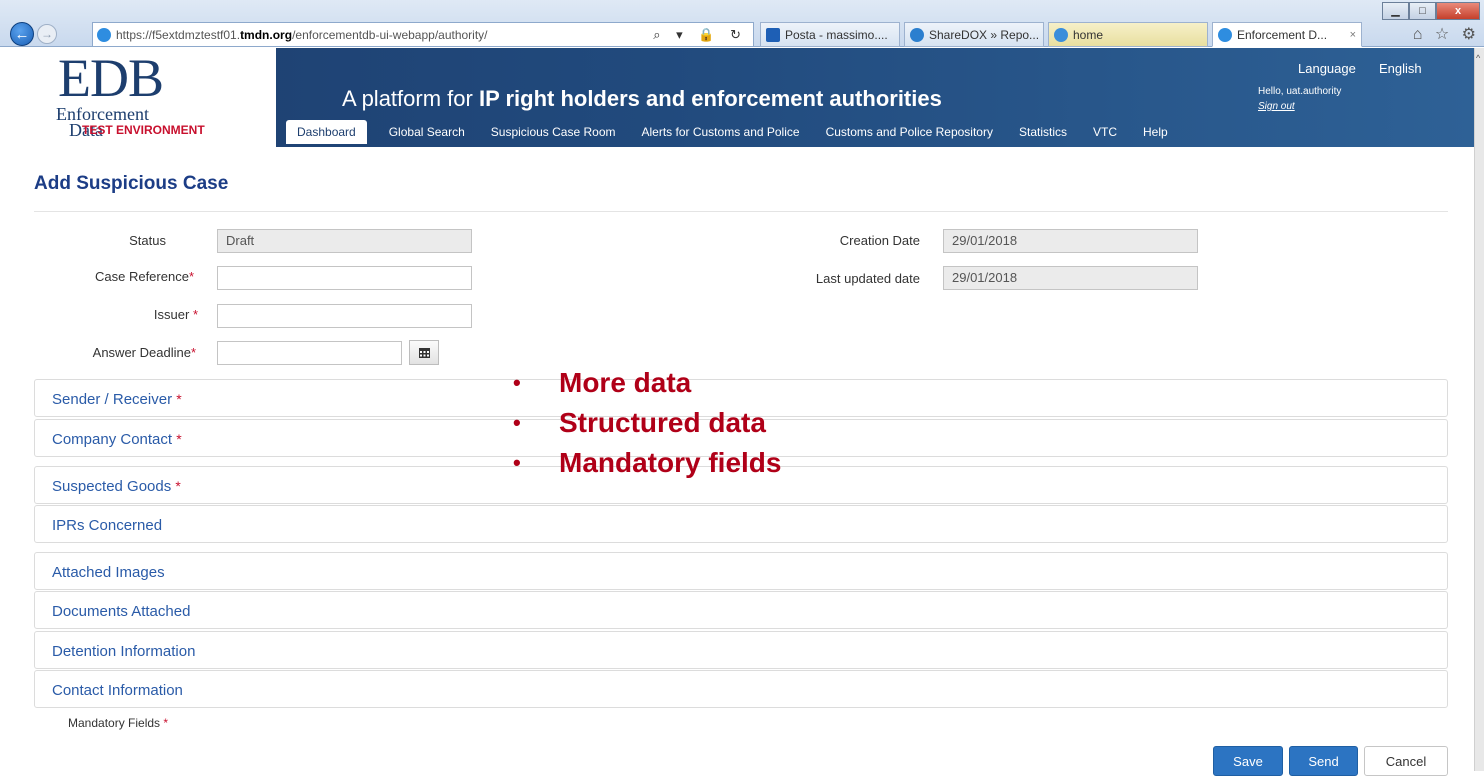 Image resolution: width=1484 pixels, height=776 pixels. Describe the element at coordinates (131, 183) in the screenshot. I see `page-title: Add Suspicious Case` at that location.